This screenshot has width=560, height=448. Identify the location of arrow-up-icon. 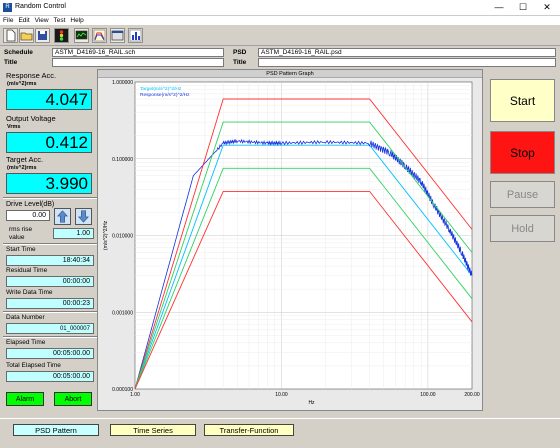
(62, 216).